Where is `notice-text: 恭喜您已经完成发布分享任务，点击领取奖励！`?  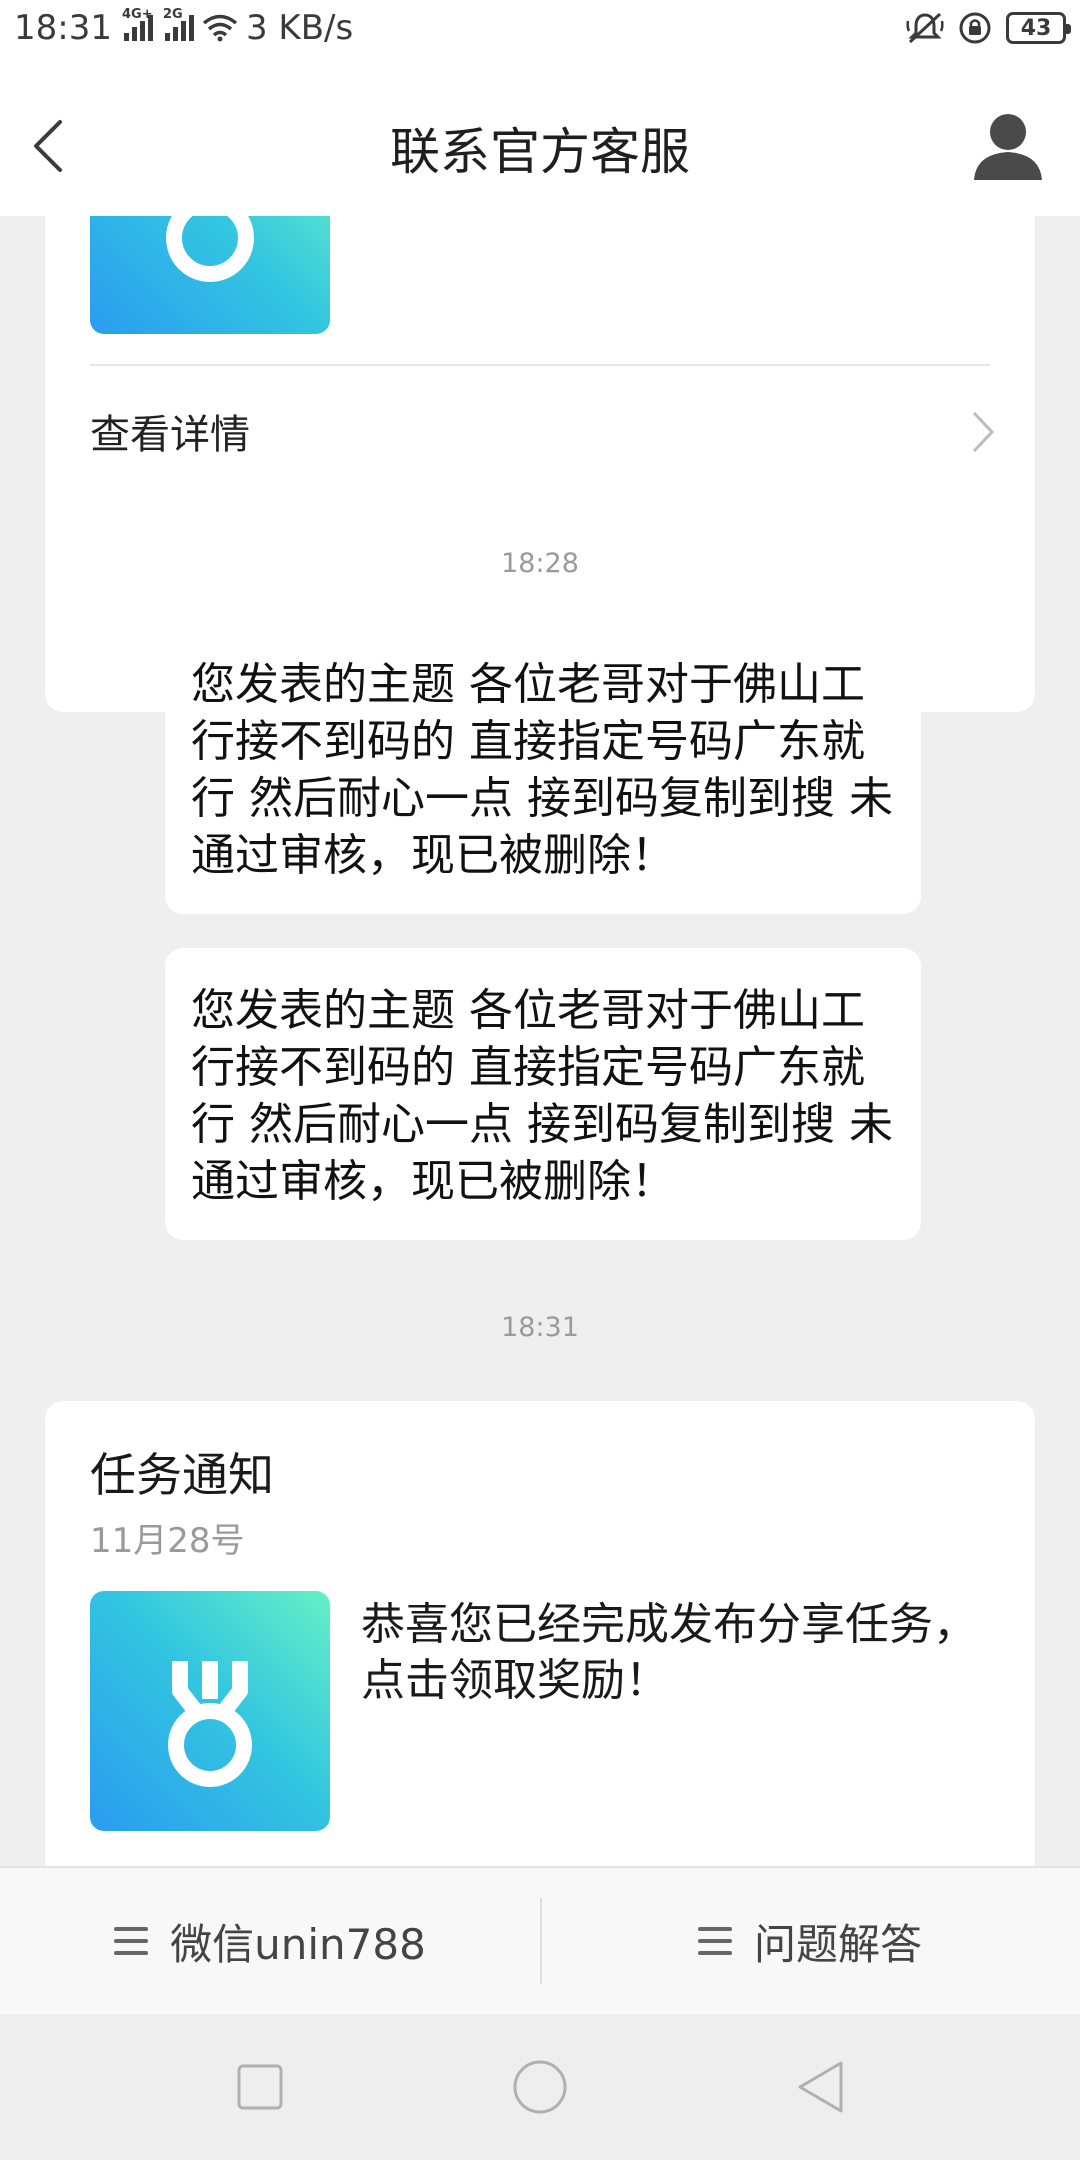
notice-text: 恭喜您已经完成发布分享任务，点击领取奖励！ is located at coordinates (669, 1652).